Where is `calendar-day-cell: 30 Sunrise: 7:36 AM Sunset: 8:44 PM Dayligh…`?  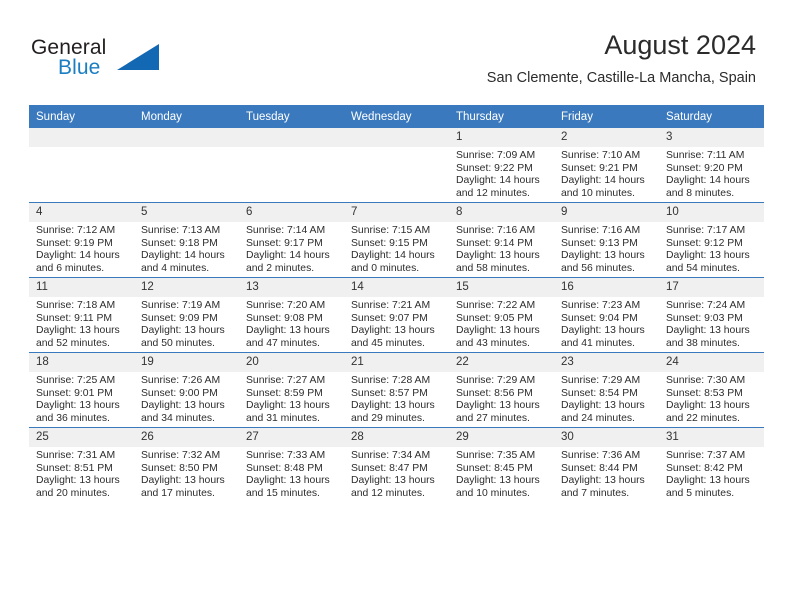 calendar-day-cell: 30 Sunrise: 7:36 AM Sunset: 8:44 PM Dayligh… is located at coordinates (606, 464).